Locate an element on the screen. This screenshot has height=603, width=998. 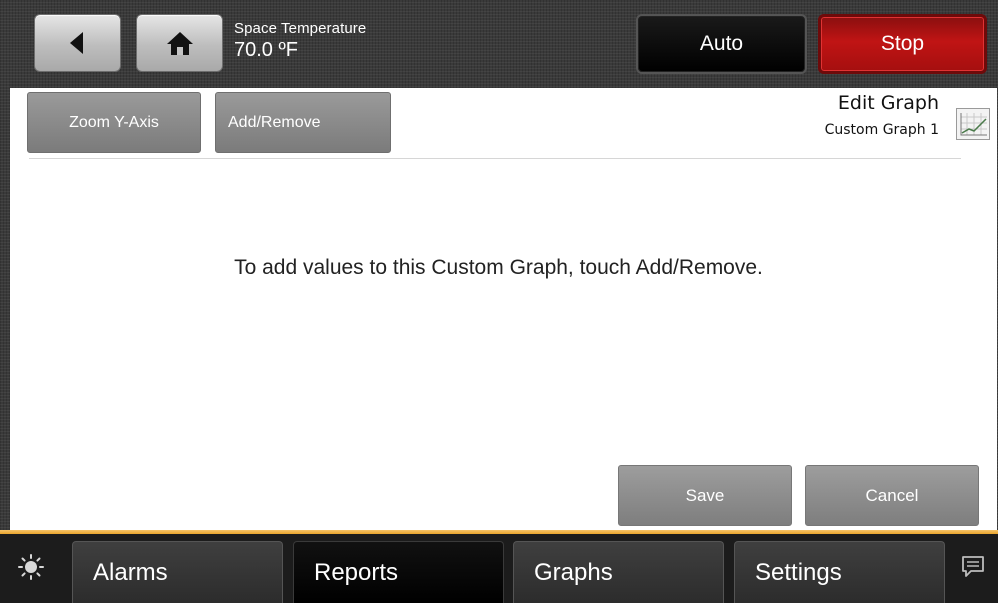
header-divider is located at coordinates (495, 158).